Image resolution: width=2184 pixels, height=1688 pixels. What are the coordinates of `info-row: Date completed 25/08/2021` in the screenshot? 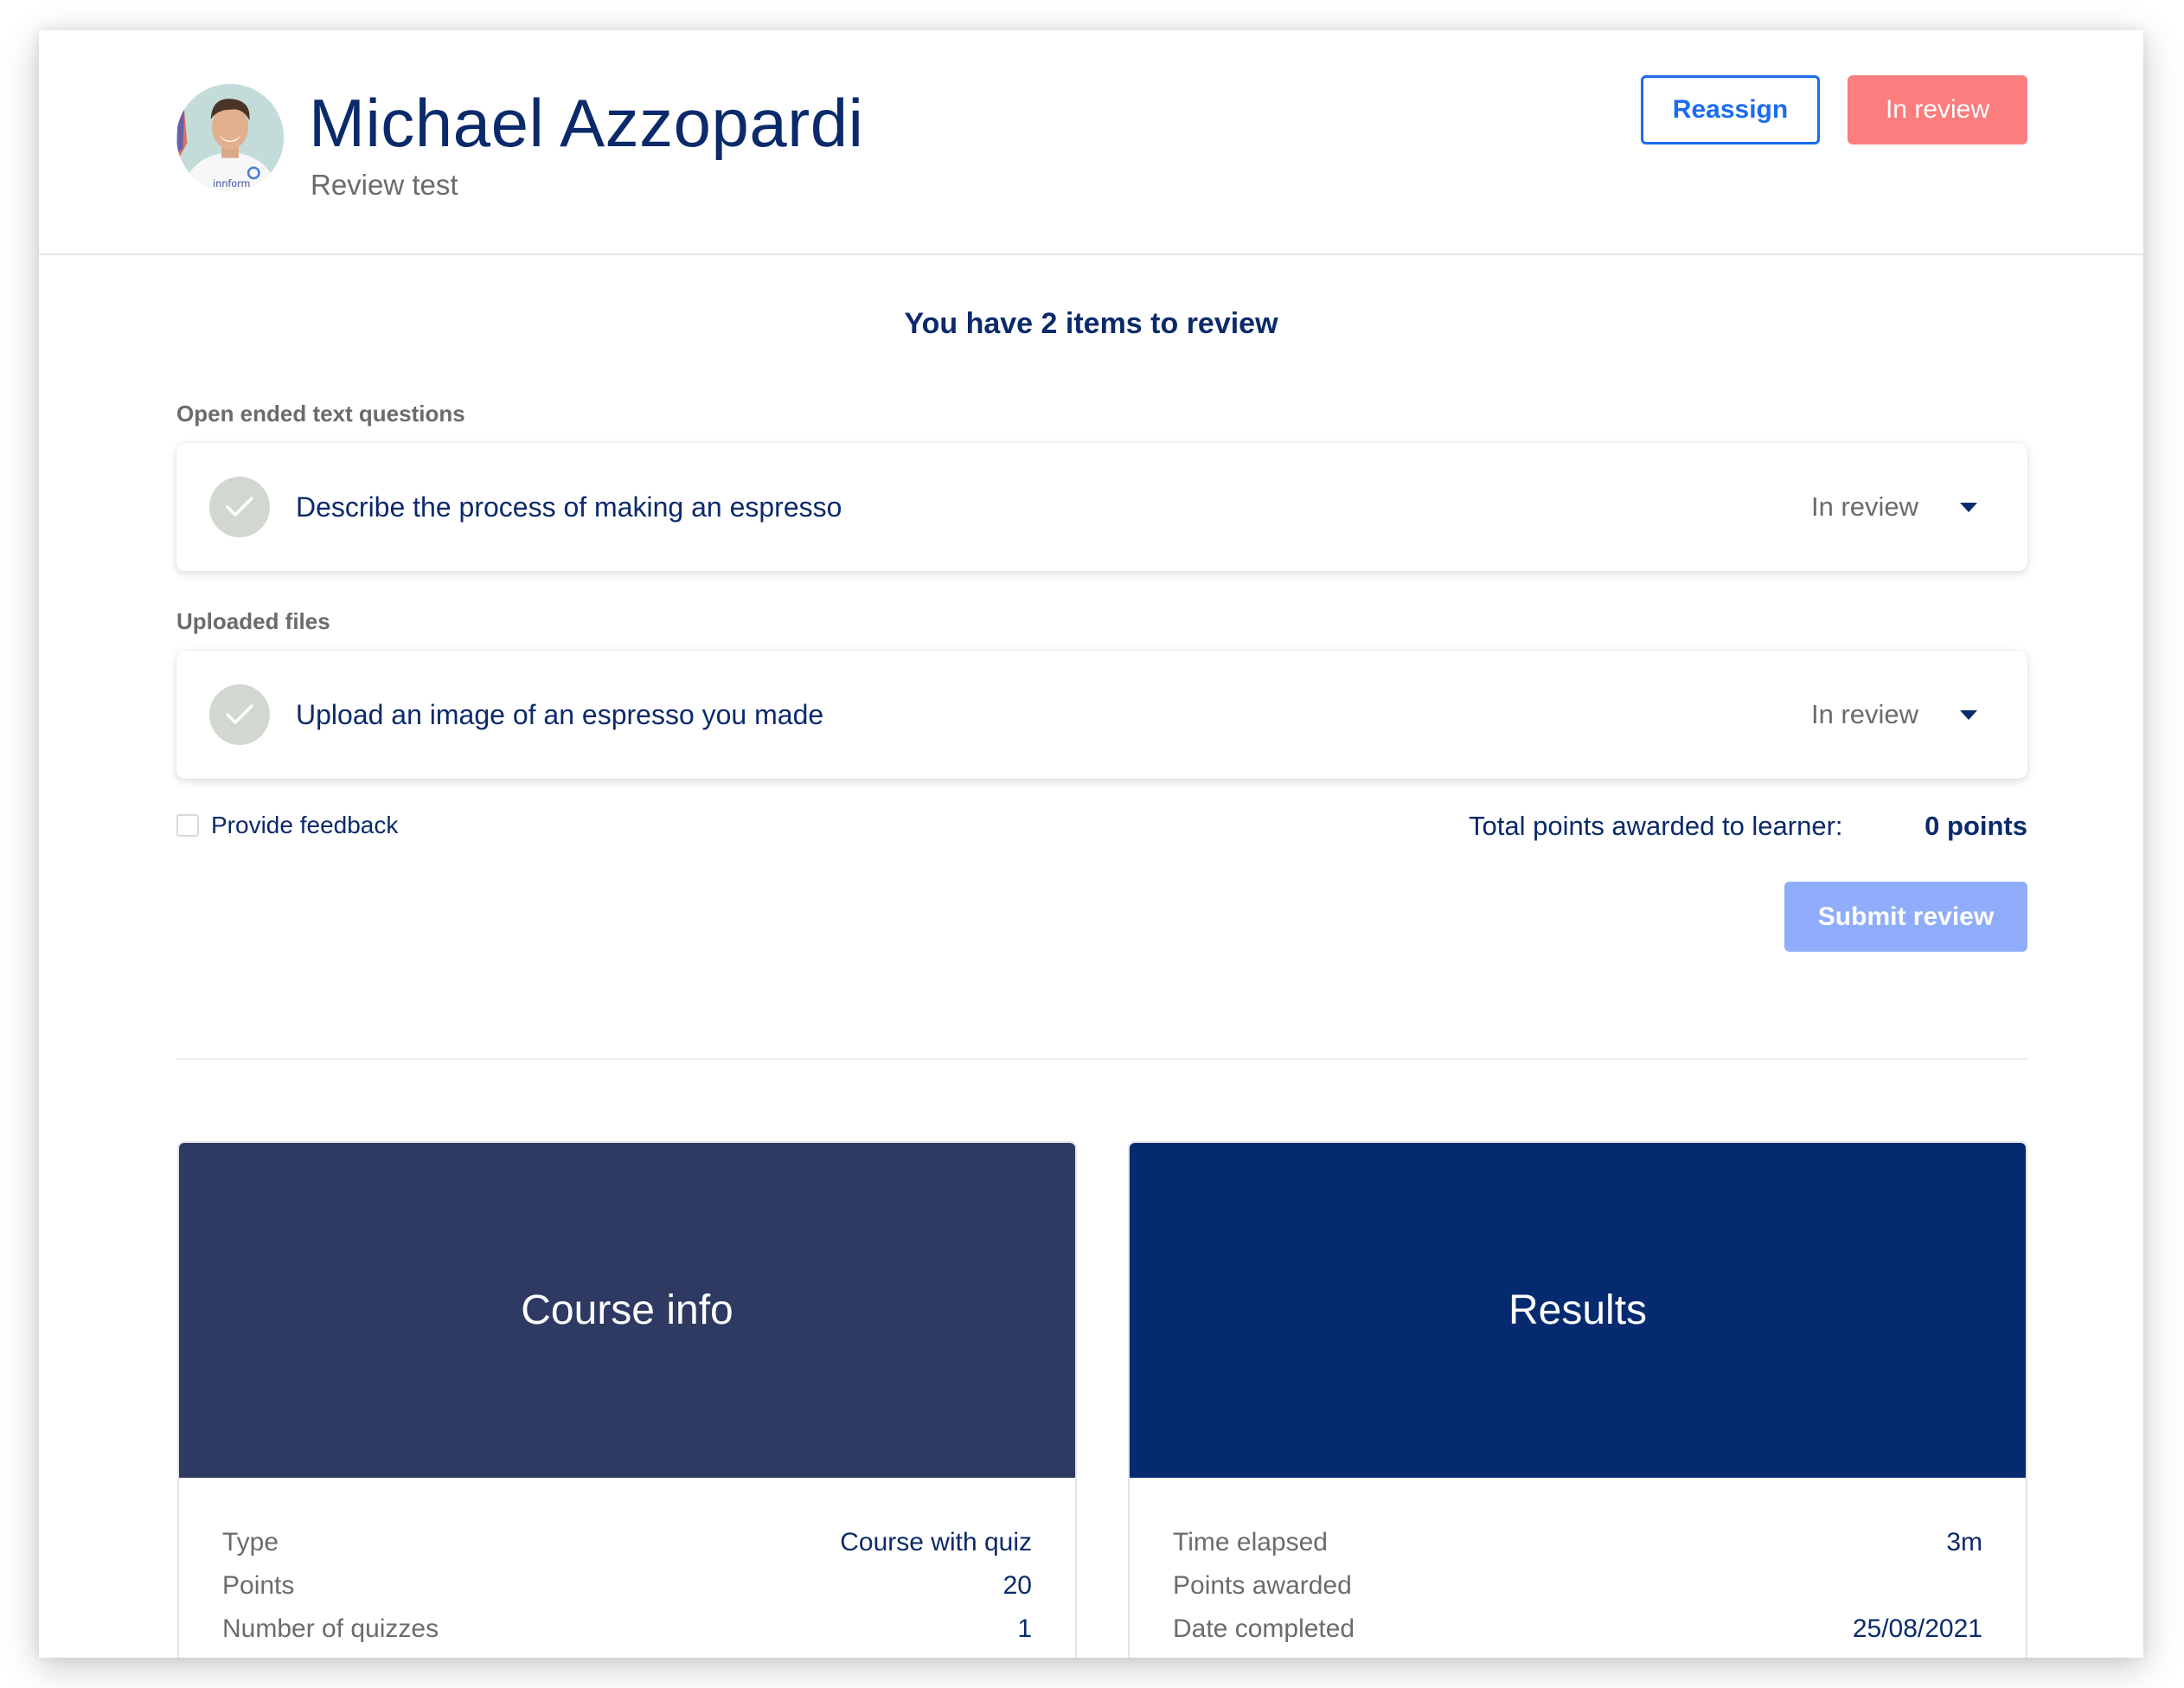 It's located at (1577, 1629).